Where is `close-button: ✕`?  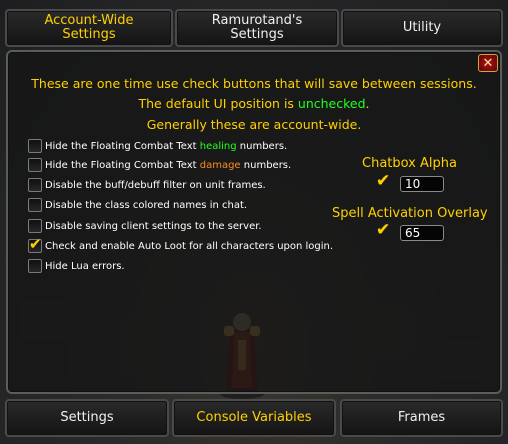 close-button: ✕ is located at coordinates (488, 63).